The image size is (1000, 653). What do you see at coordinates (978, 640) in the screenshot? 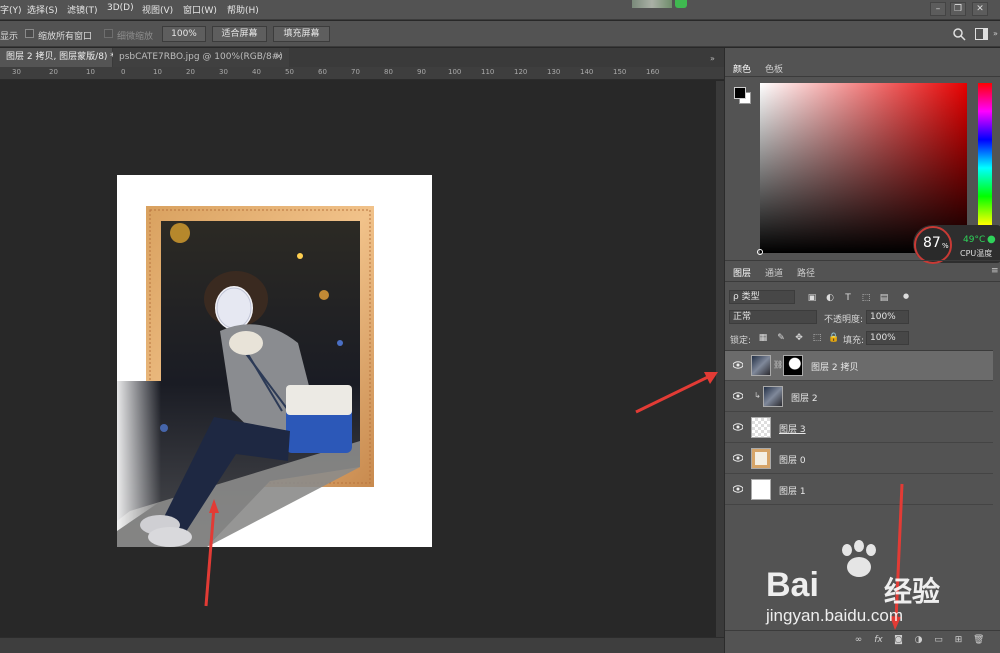
I see `delete-layer-icon: 🗑` at bounding box center [978, 640].